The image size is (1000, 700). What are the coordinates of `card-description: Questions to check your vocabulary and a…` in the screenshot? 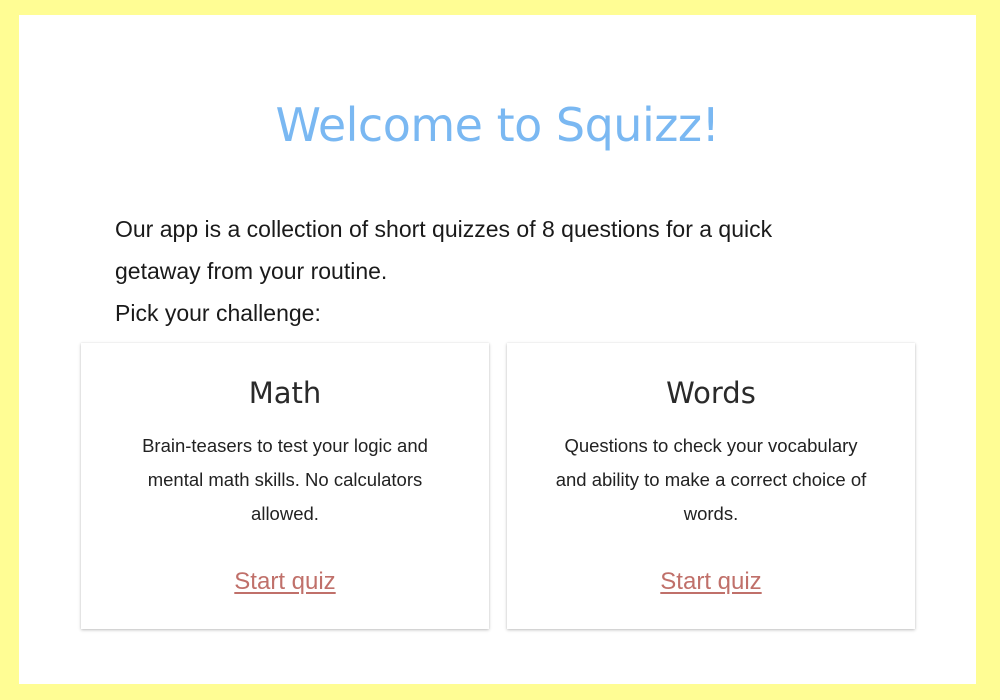 It's located at (711, 479).